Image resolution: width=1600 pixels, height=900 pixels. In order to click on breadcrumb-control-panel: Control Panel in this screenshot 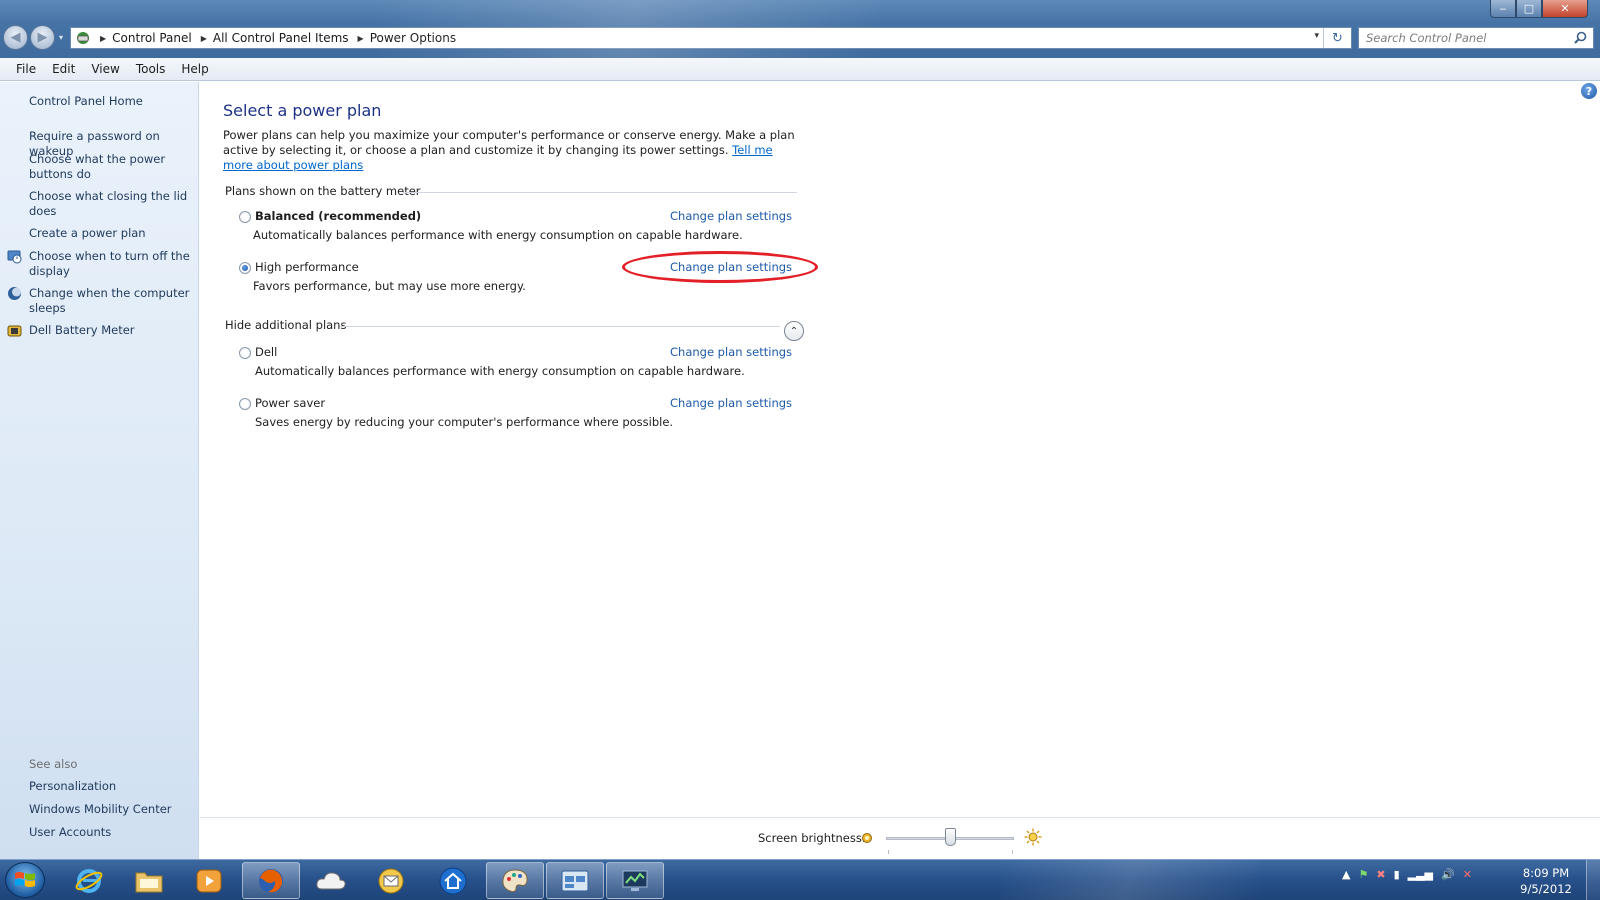, I will do `click(152, 38)`.